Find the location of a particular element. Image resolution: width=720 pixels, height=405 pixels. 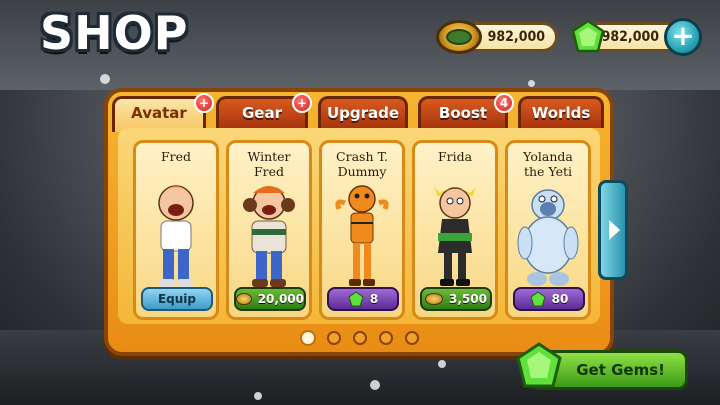

winter-fred-character-icon is located at coordinates (269, 236).